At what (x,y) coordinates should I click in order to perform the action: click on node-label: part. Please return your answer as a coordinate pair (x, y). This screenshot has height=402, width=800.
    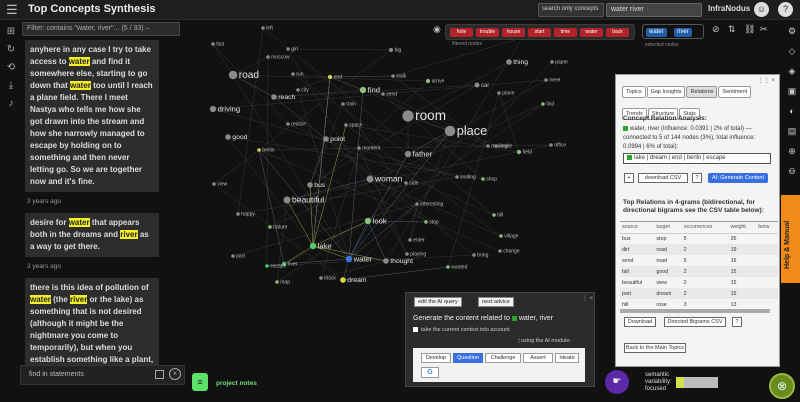
    Looking at the image, I should click on (240, 256).